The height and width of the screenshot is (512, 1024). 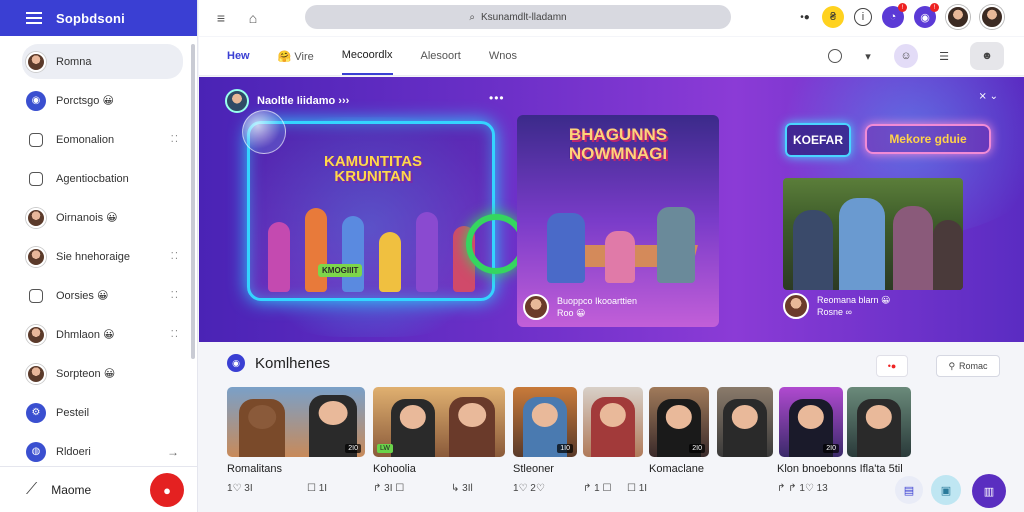 I want to click on hero-right-photo, so click(x=873, y=234).